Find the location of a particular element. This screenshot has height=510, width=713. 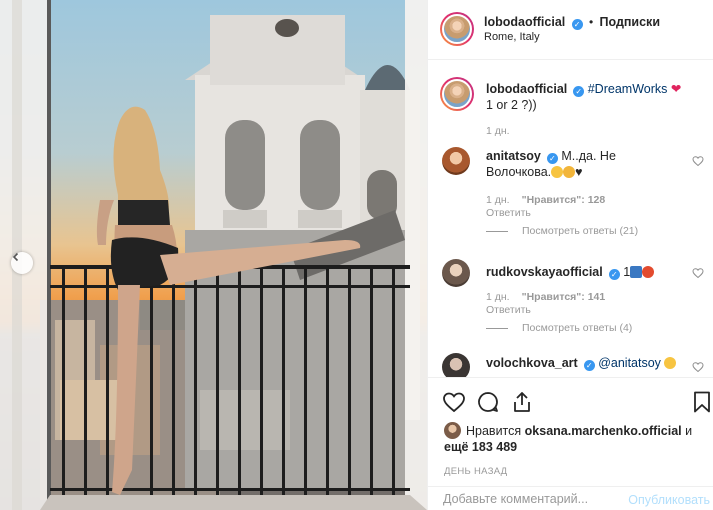

view-replies-label: Посмотреть ответы (21) is located at coordinates (580, 231).